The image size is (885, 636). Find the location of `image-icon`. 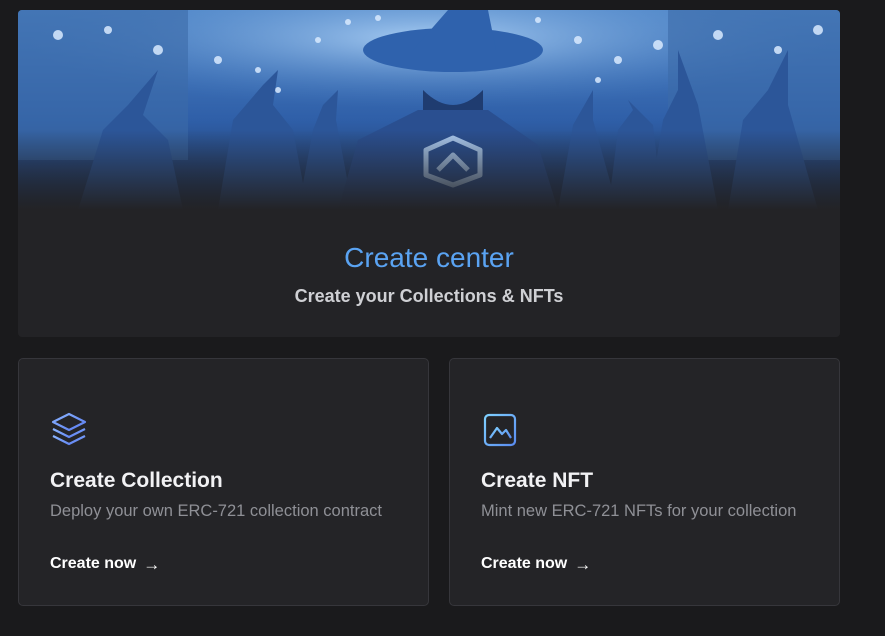

image-icon is located at coordinates (500, 430).